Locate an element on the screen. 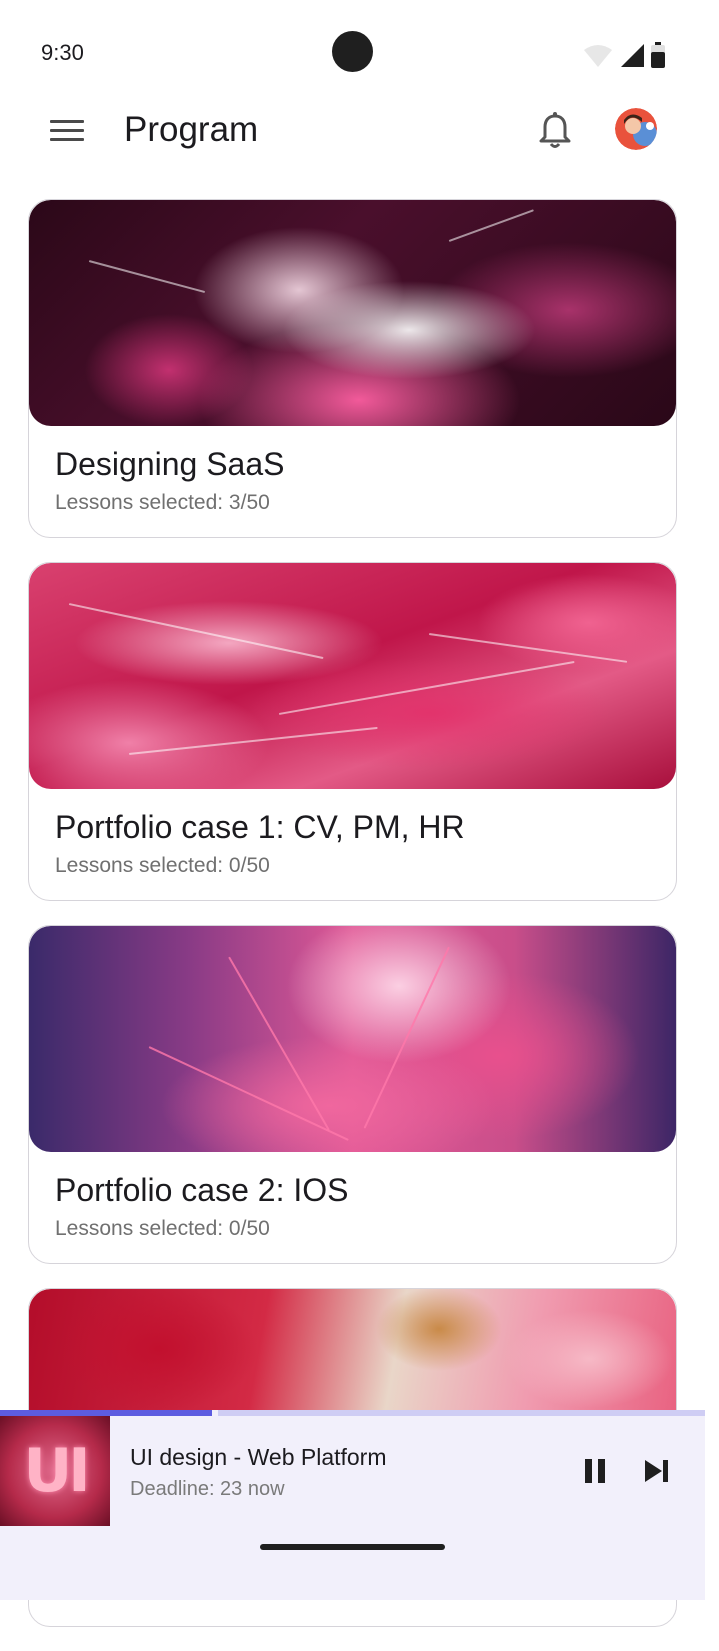 The height and width of the screenshot is (1651, 719). battery-icon is located at coordinates (658, 55).